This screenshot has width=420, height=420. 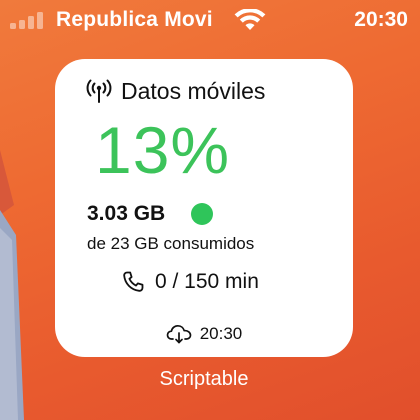 I want to click on carrier-name: Republica Movi, so click(x=134, y=19).